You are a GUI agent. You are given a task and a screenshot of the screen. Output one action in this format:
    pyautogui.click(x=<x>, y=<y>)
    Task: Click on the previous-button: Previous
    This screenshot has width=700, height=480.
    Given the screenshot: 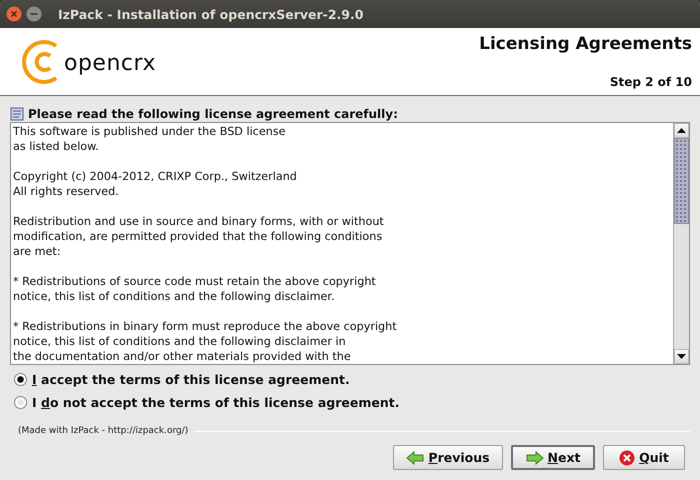 What is the action you would take?
    pyautogui.click(x=448, y=457)
    